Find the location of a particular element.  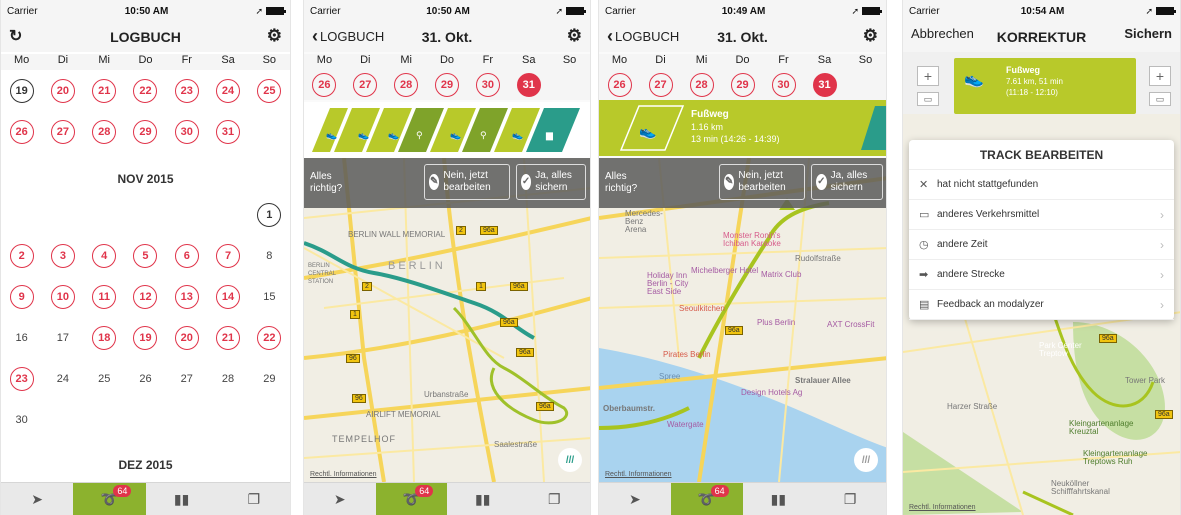

calendar-day-nov-8: 8 is located at coordinates (269, 256).